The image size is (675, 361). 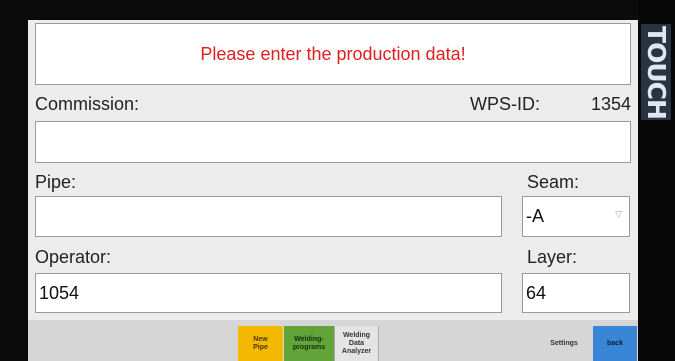 What do you see at coordinates (552, 257) in the screenshot?
I see `layer-label: Layer:` at bounding box center [552, 257].